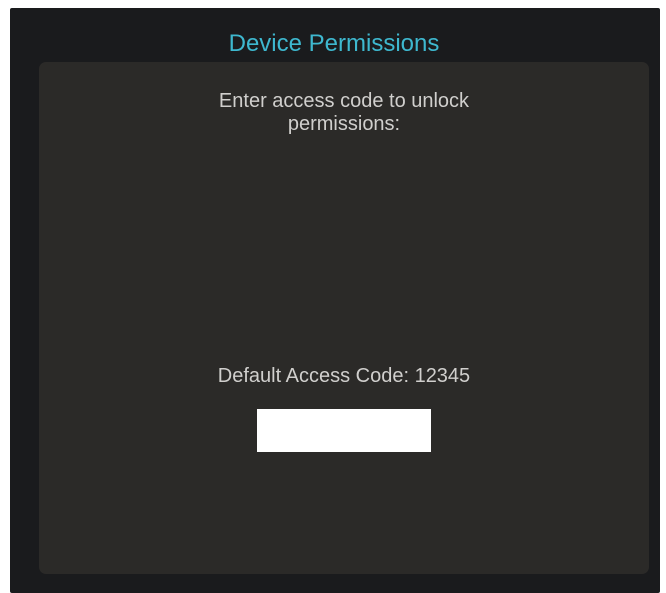 Image resolution: width=666 pixels, height=593 pixels. What do you see at coordinates (344, 376) in the screenshot?
I see `default-access-code-label: Default Access Code: 12345` at bounding box center [344, 376].